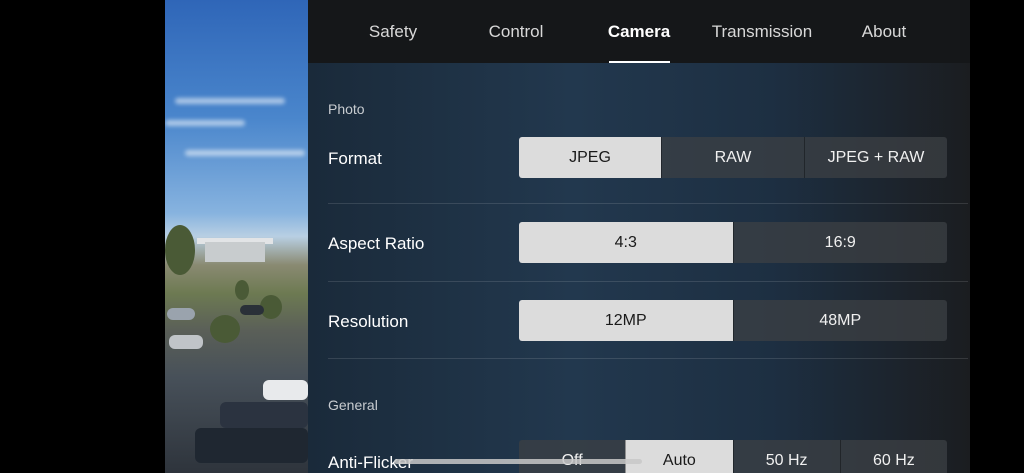  I want to click on format-option-jpeg-raw: JPEG + RAW, so click(875, 157).